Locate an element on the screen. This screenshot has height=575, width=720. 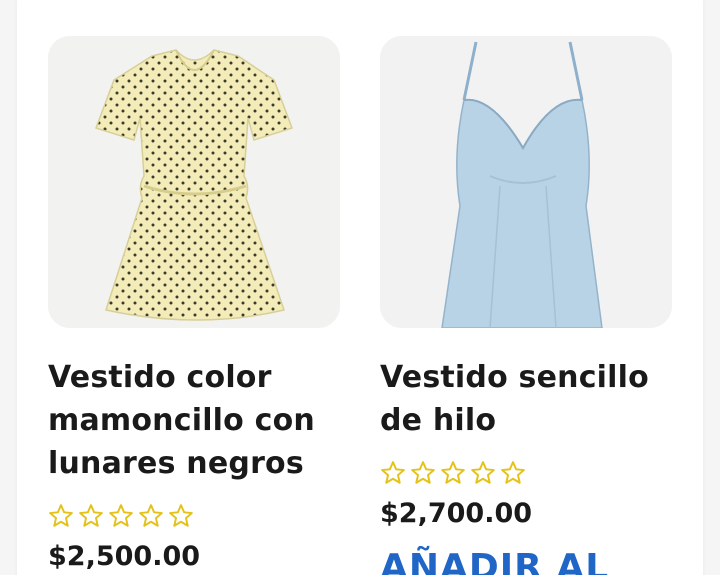
add-to-cart-button: AÑADIR AL is located at coordinates (526, 561).